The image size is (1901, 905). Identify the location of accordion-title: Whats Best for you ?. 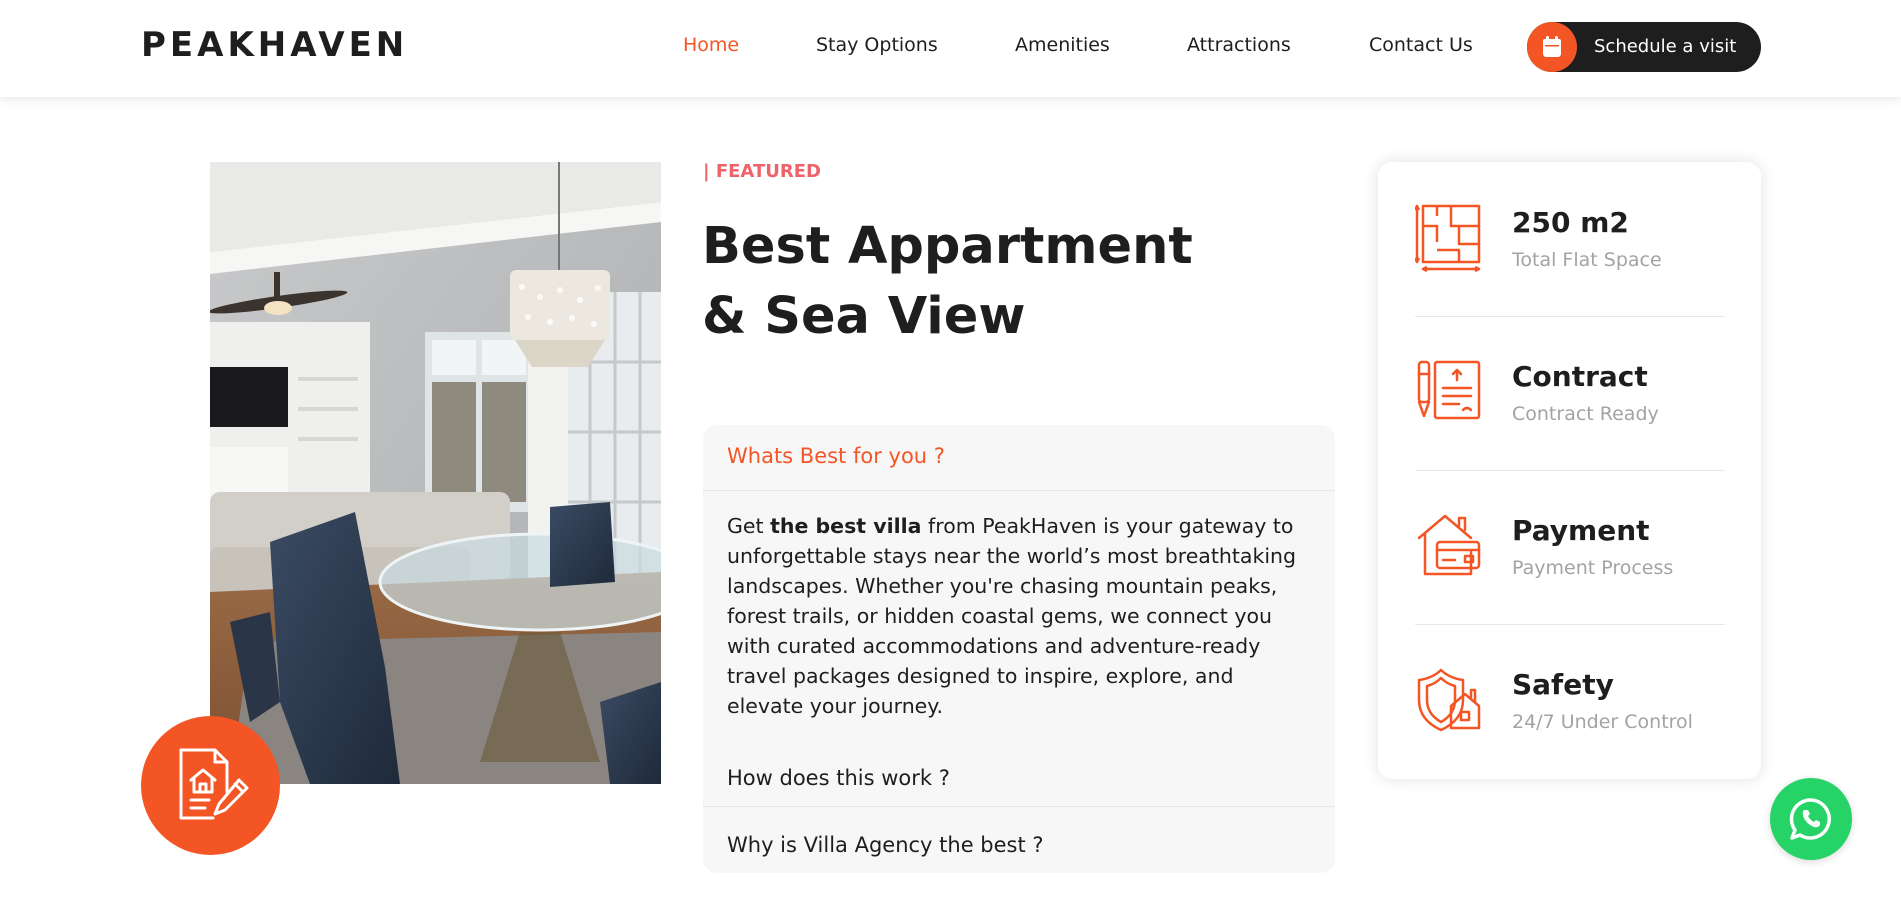
(836, 456).